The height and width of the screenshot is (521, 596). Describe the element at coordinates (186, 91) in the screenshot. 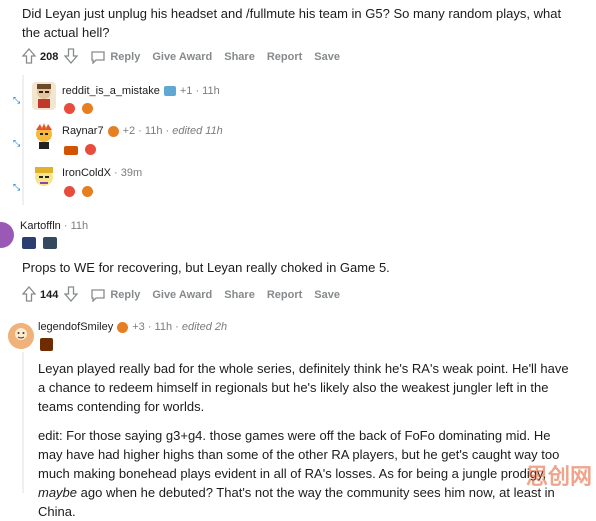

I see `points: +1` at that location.